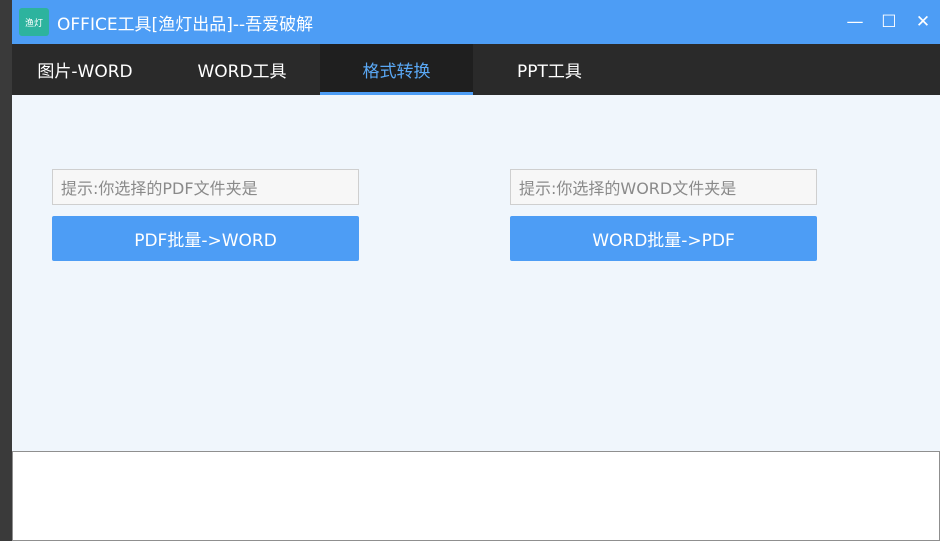 Image resolution: width=940 pixels, height=541 pixels. Describe the element at coordinates (242, 69) in the screenshot. I see `tab-word-tools: WORD工具` at that location.